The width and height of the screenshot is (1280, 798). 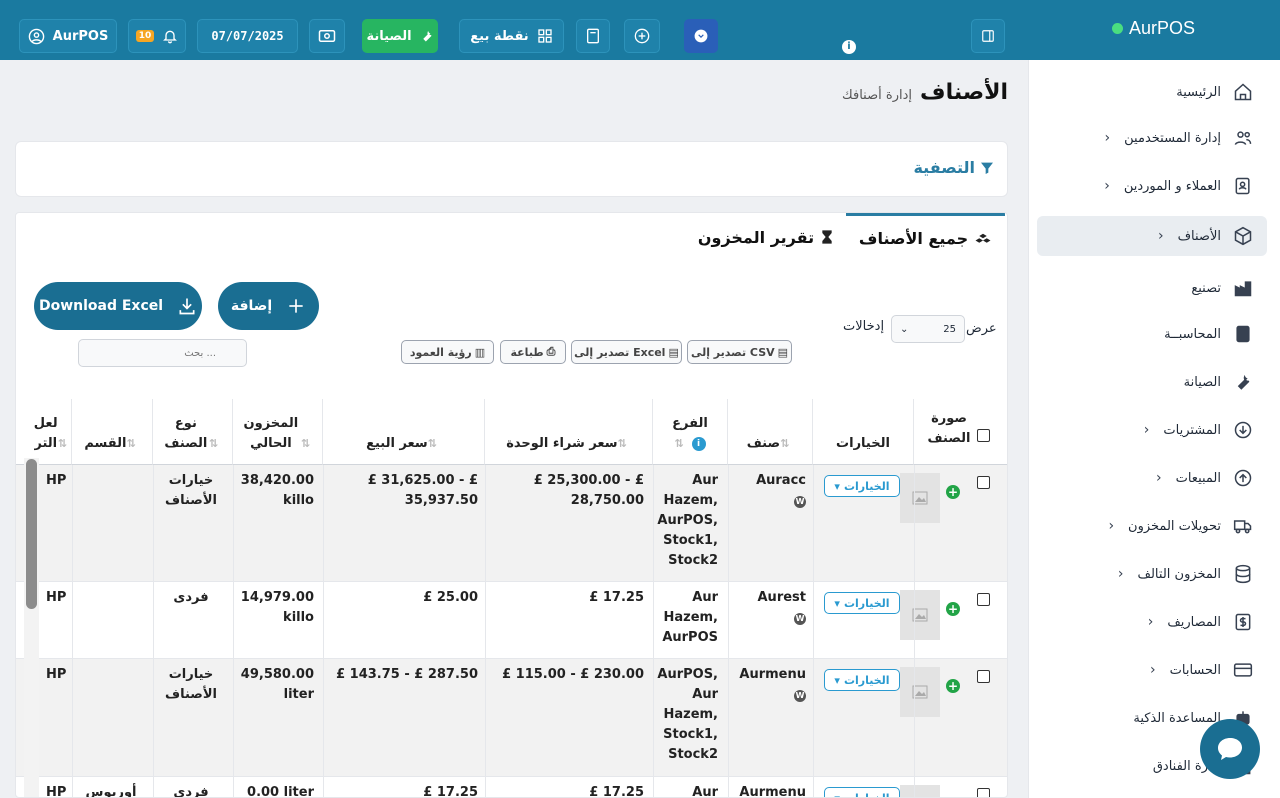 I want to click on show-label: عرض, so click(x=981, y=328).